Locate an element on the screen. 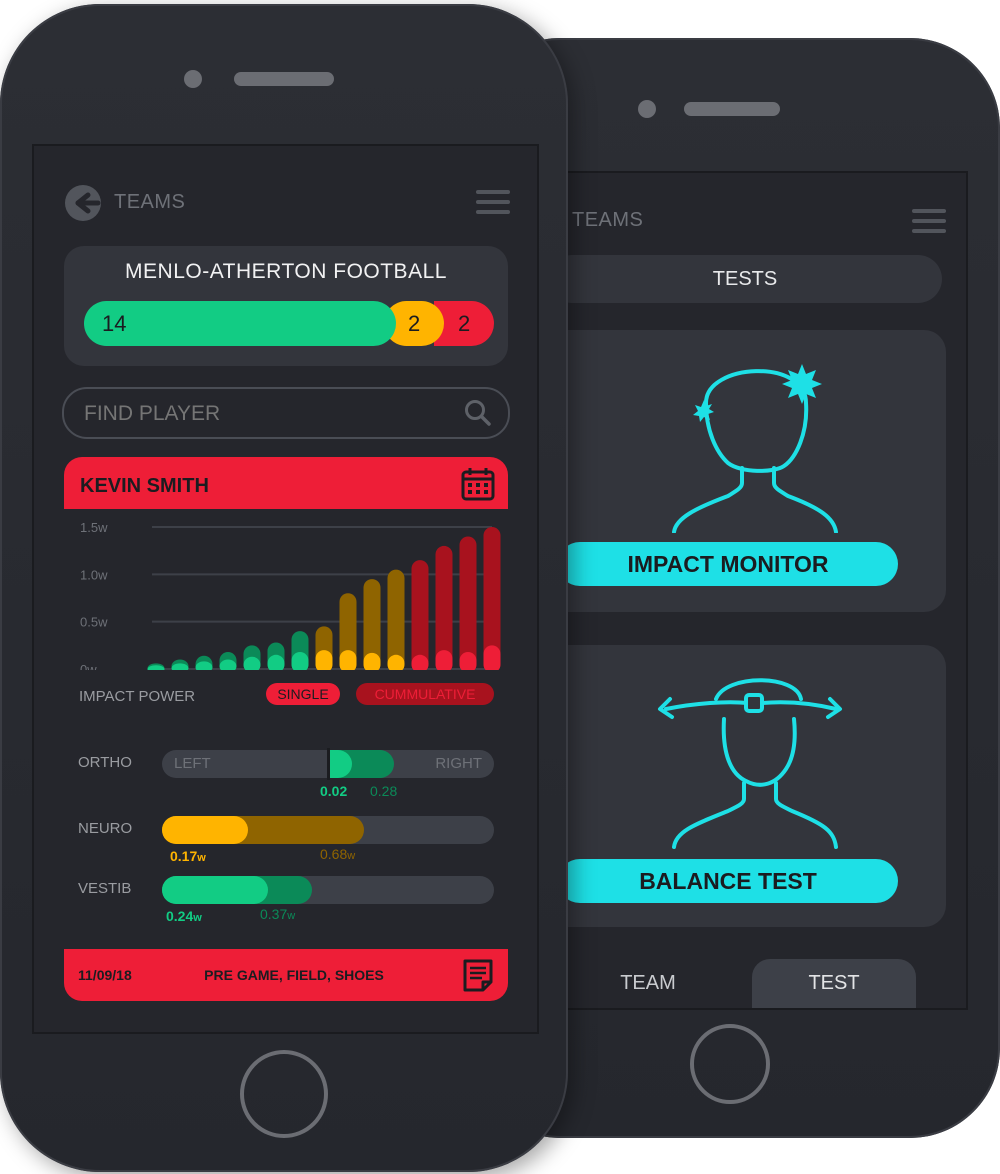  head-impact-icon is located at coordinates (755, 448).